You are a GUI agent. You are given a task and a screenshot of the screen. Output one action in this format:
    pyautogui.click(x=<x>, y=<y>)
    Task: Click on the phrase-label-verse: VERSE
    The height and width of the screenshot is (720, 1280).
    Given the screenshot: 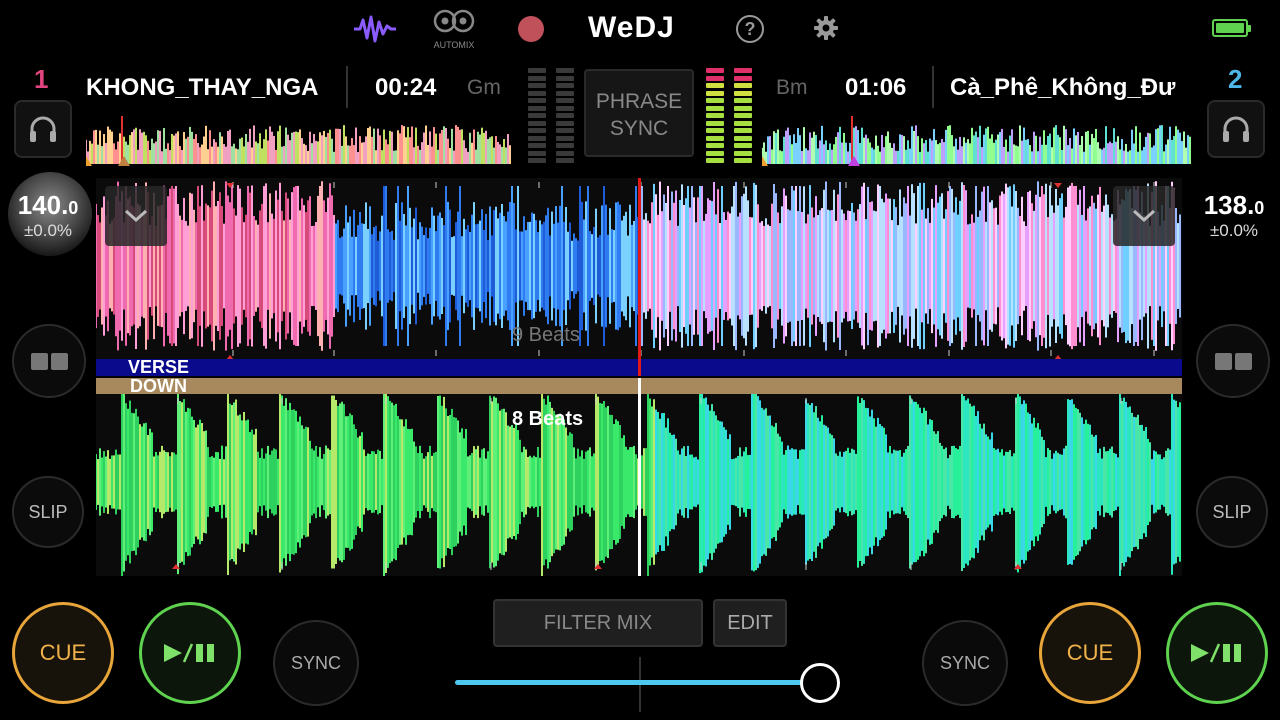 What is the action you would take?
    pyautogui.click(x=159, y=367)
    